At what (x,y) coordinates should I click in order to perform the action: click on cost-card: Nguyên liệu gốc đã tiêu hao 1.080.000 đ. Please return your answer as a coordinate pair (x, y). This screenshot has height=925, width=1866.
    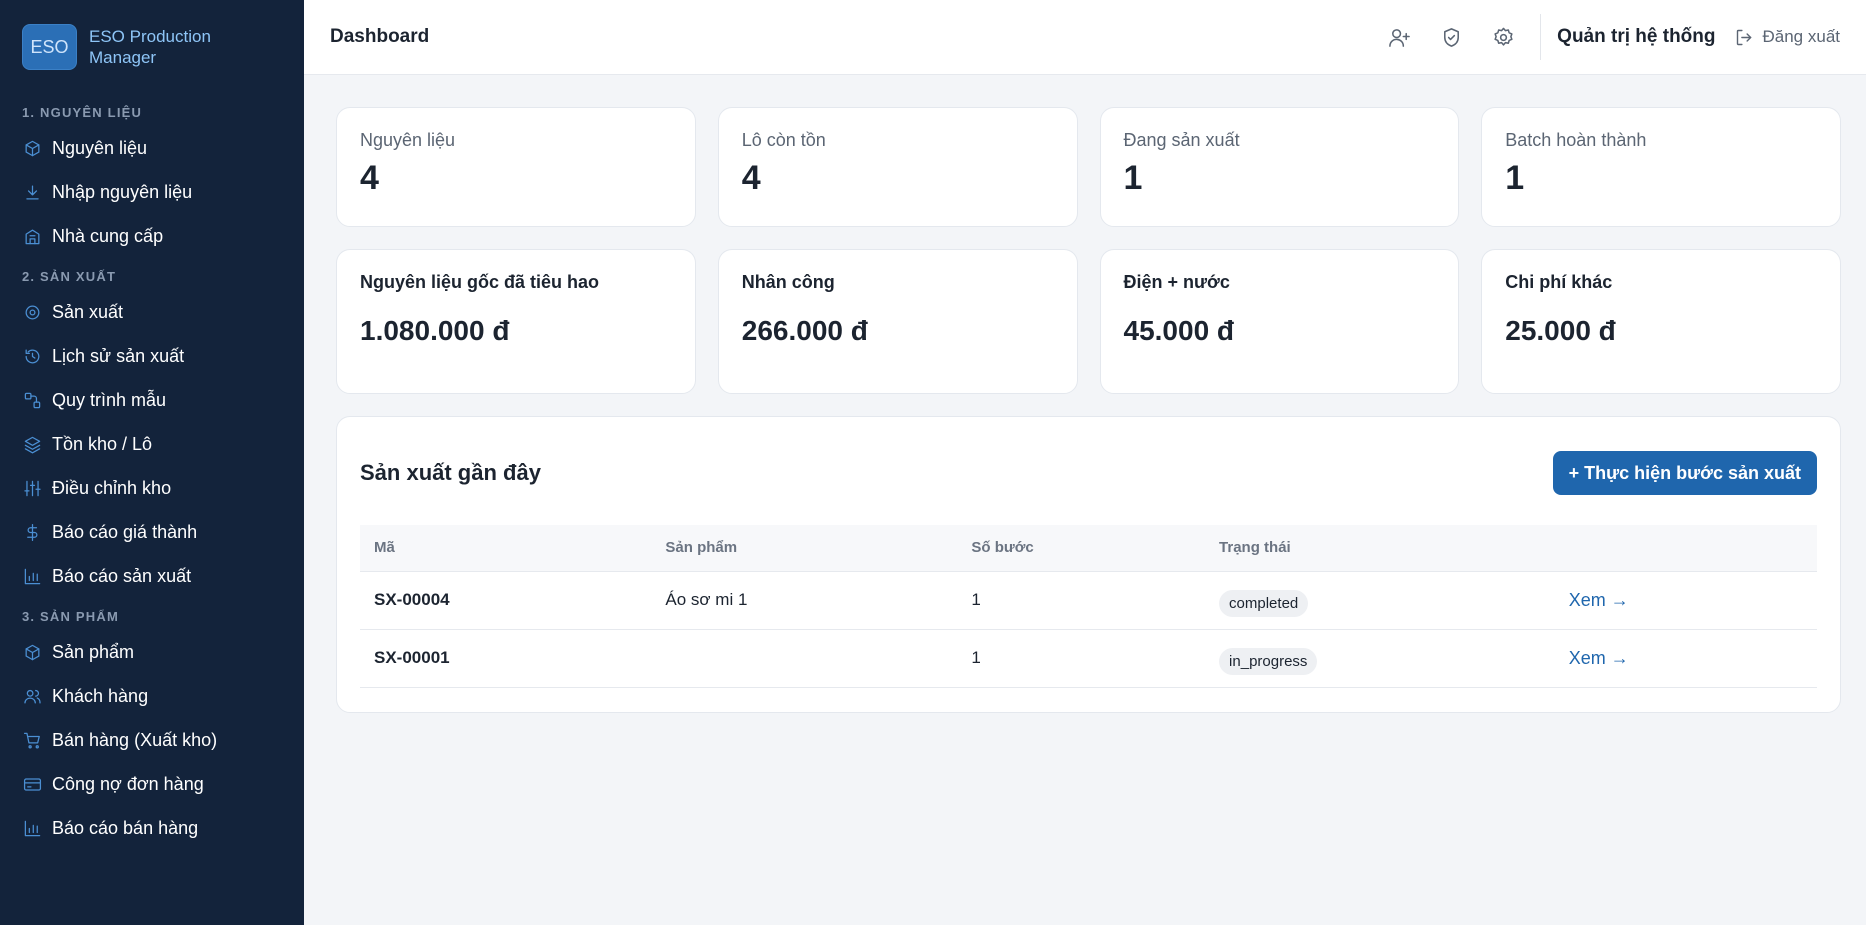
    Looking at the image, I should click on (516, 321).